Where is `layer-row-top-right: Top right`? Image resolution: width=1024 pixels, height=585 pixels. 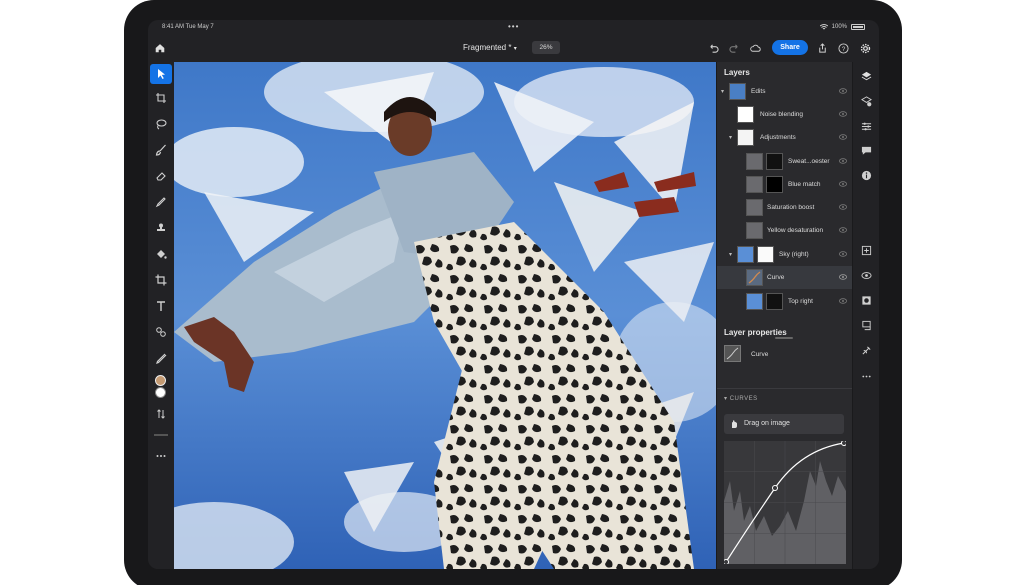
layer-row-top-right: Top right is located at coordinates (785, 301).